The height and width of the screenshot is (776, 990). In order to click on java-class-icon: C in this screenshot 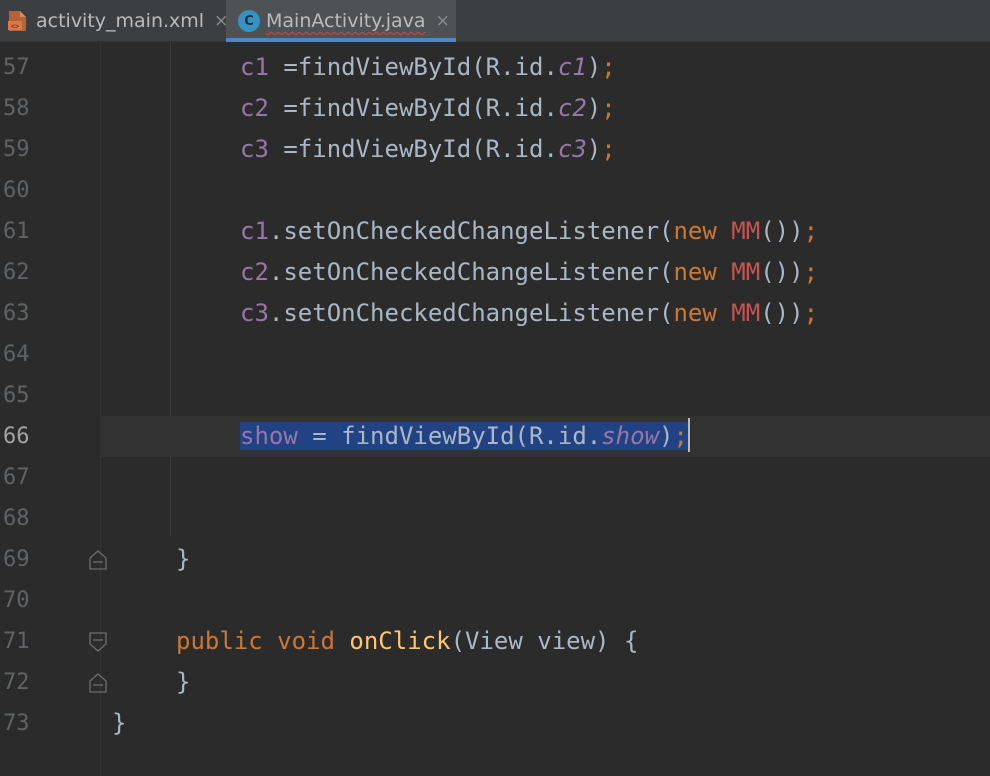, I will do `click(249, 21)`.